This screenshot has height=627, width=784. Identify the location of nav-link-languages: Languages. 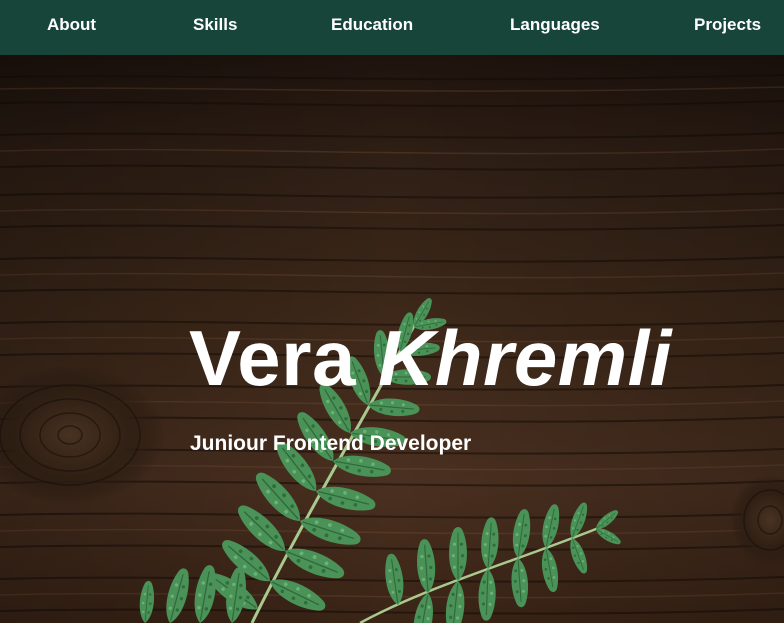
(555, 25).